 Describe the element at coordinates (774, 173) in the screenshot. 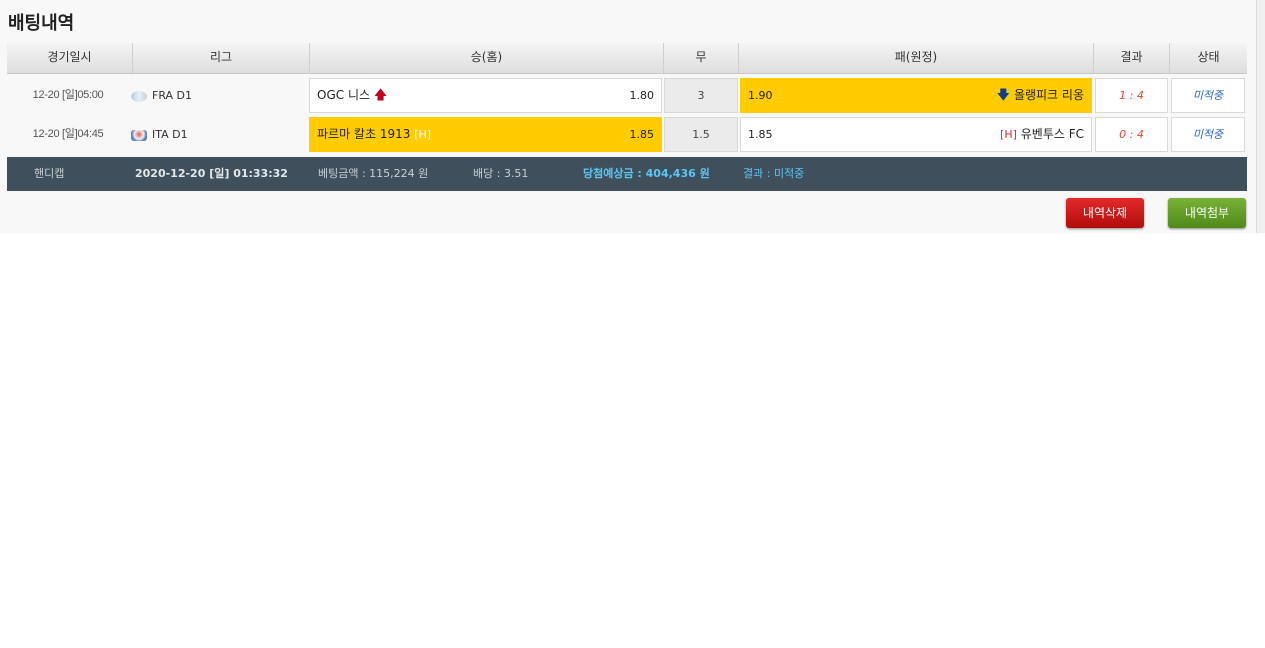

I see `bet-result: 결과 : 미적중` at that location.